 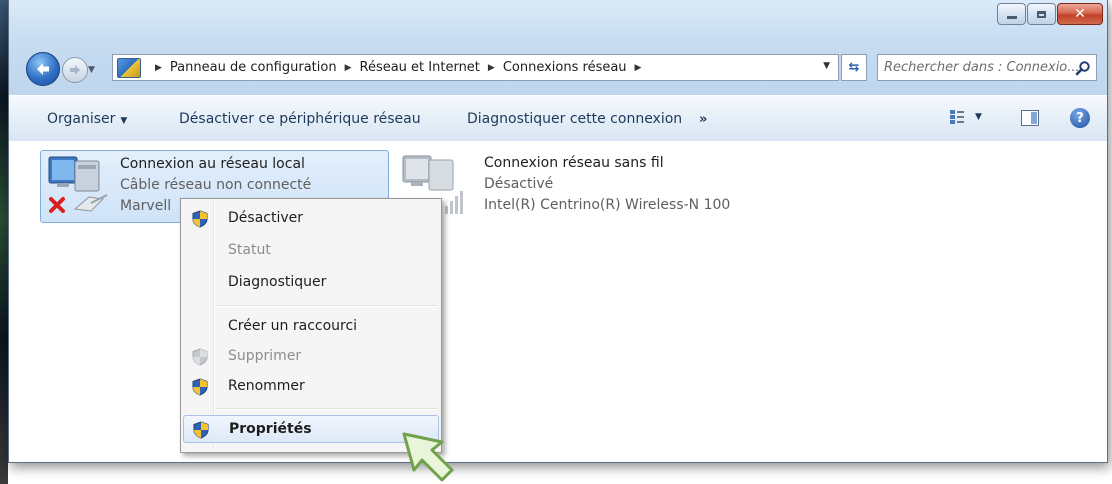 I want to click on menu-item-label: Diagnostiquer, so click(x=277, y=282).